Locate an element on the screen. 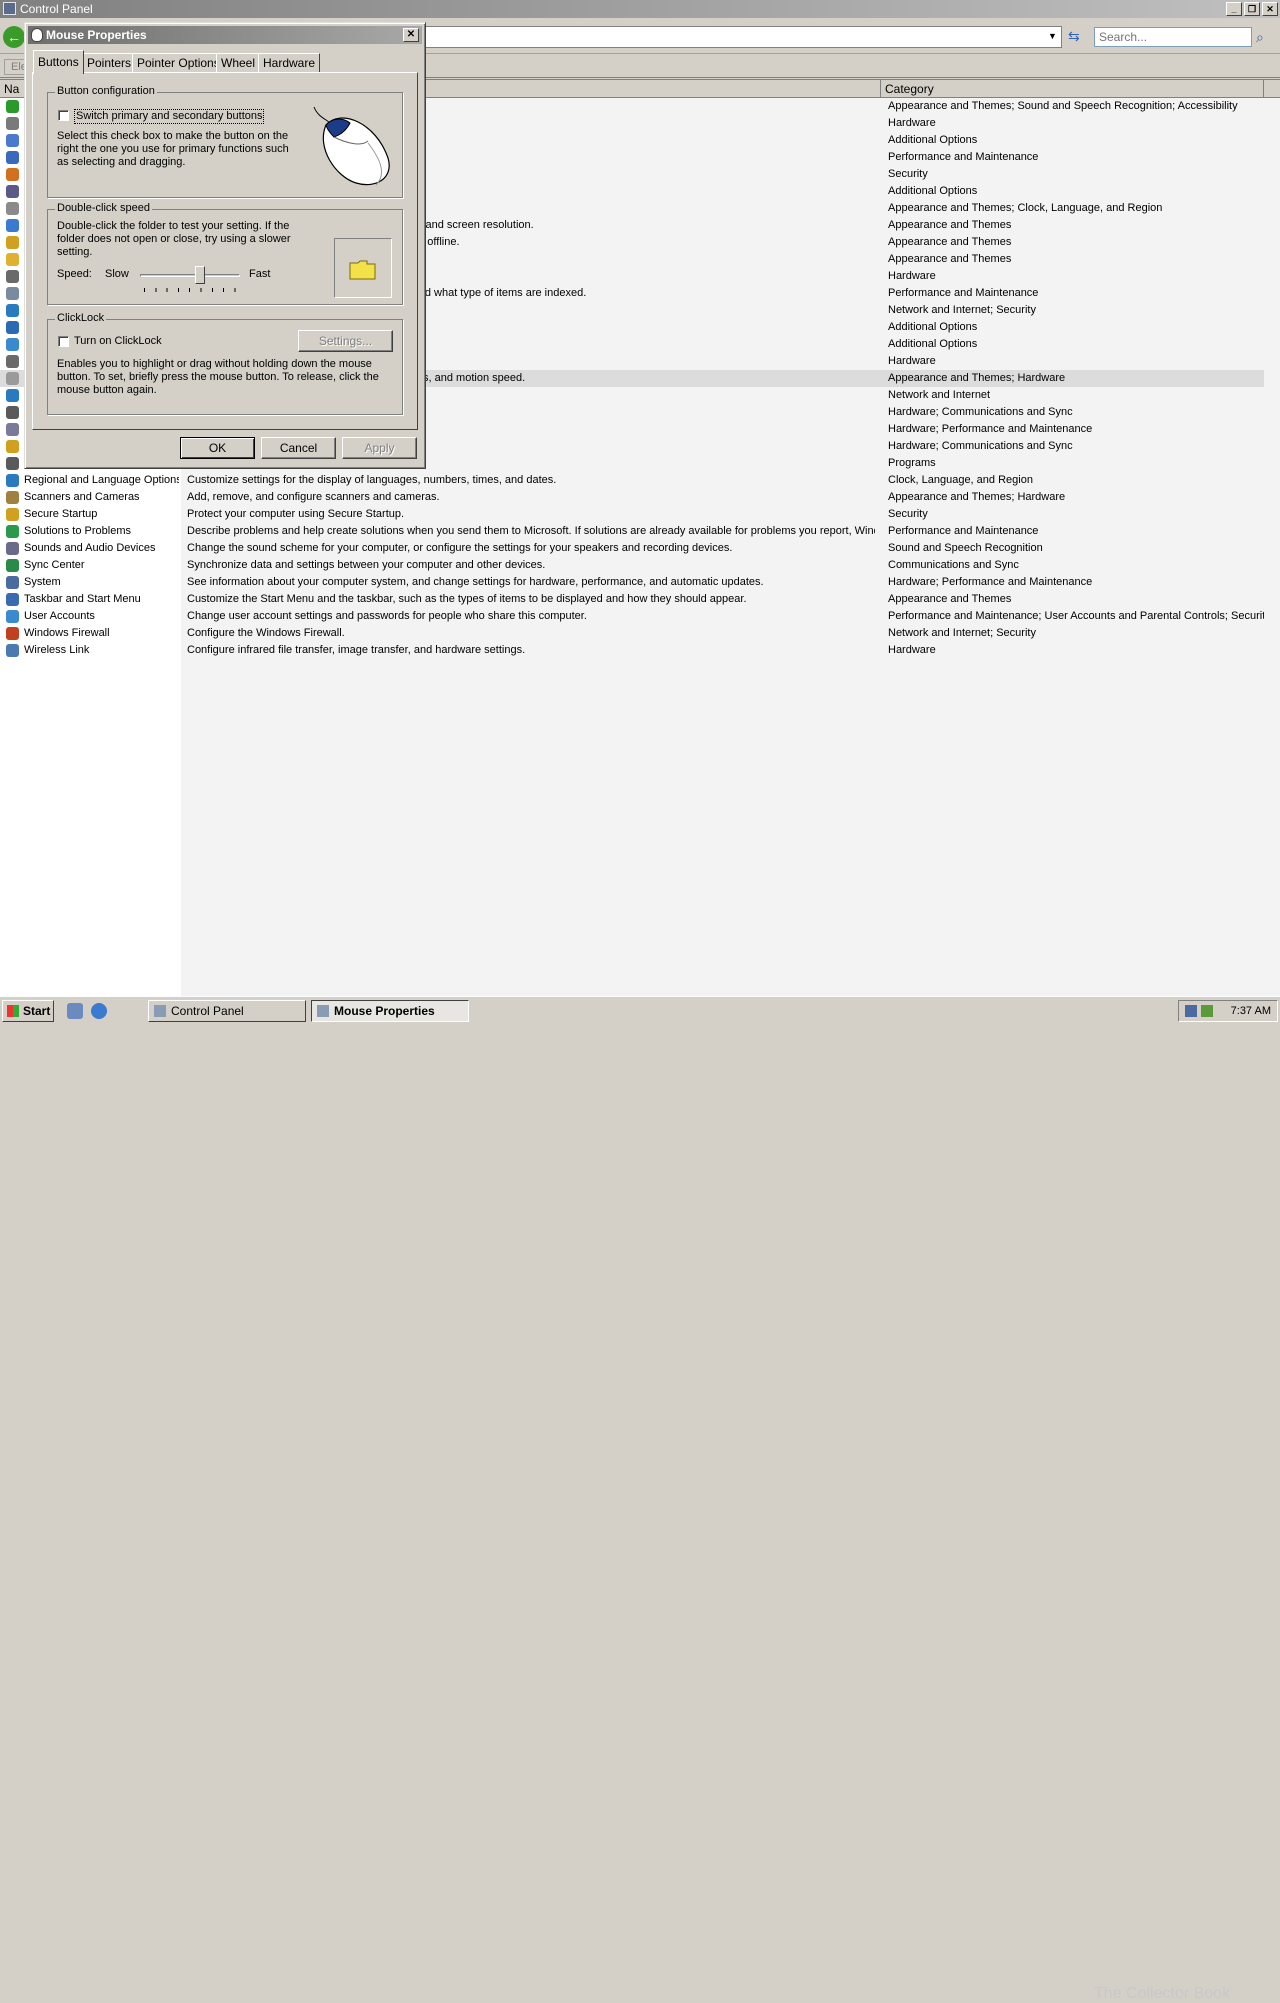 The image size is (1280, 2003). item-name: Secure Startup is located at coordinates (61, 514).